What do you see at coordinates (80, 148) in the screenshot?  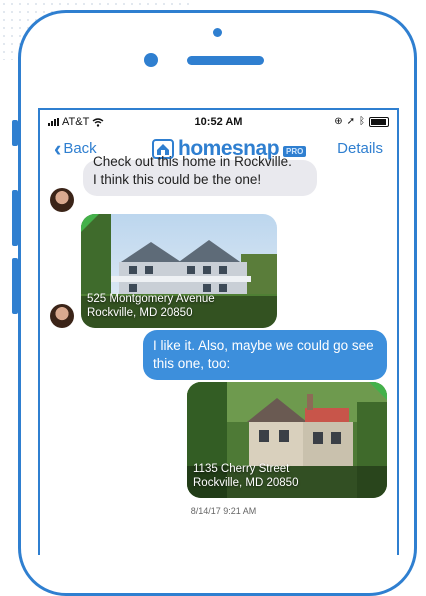 I see `back-label: Back` at bounding box center [80, 148].